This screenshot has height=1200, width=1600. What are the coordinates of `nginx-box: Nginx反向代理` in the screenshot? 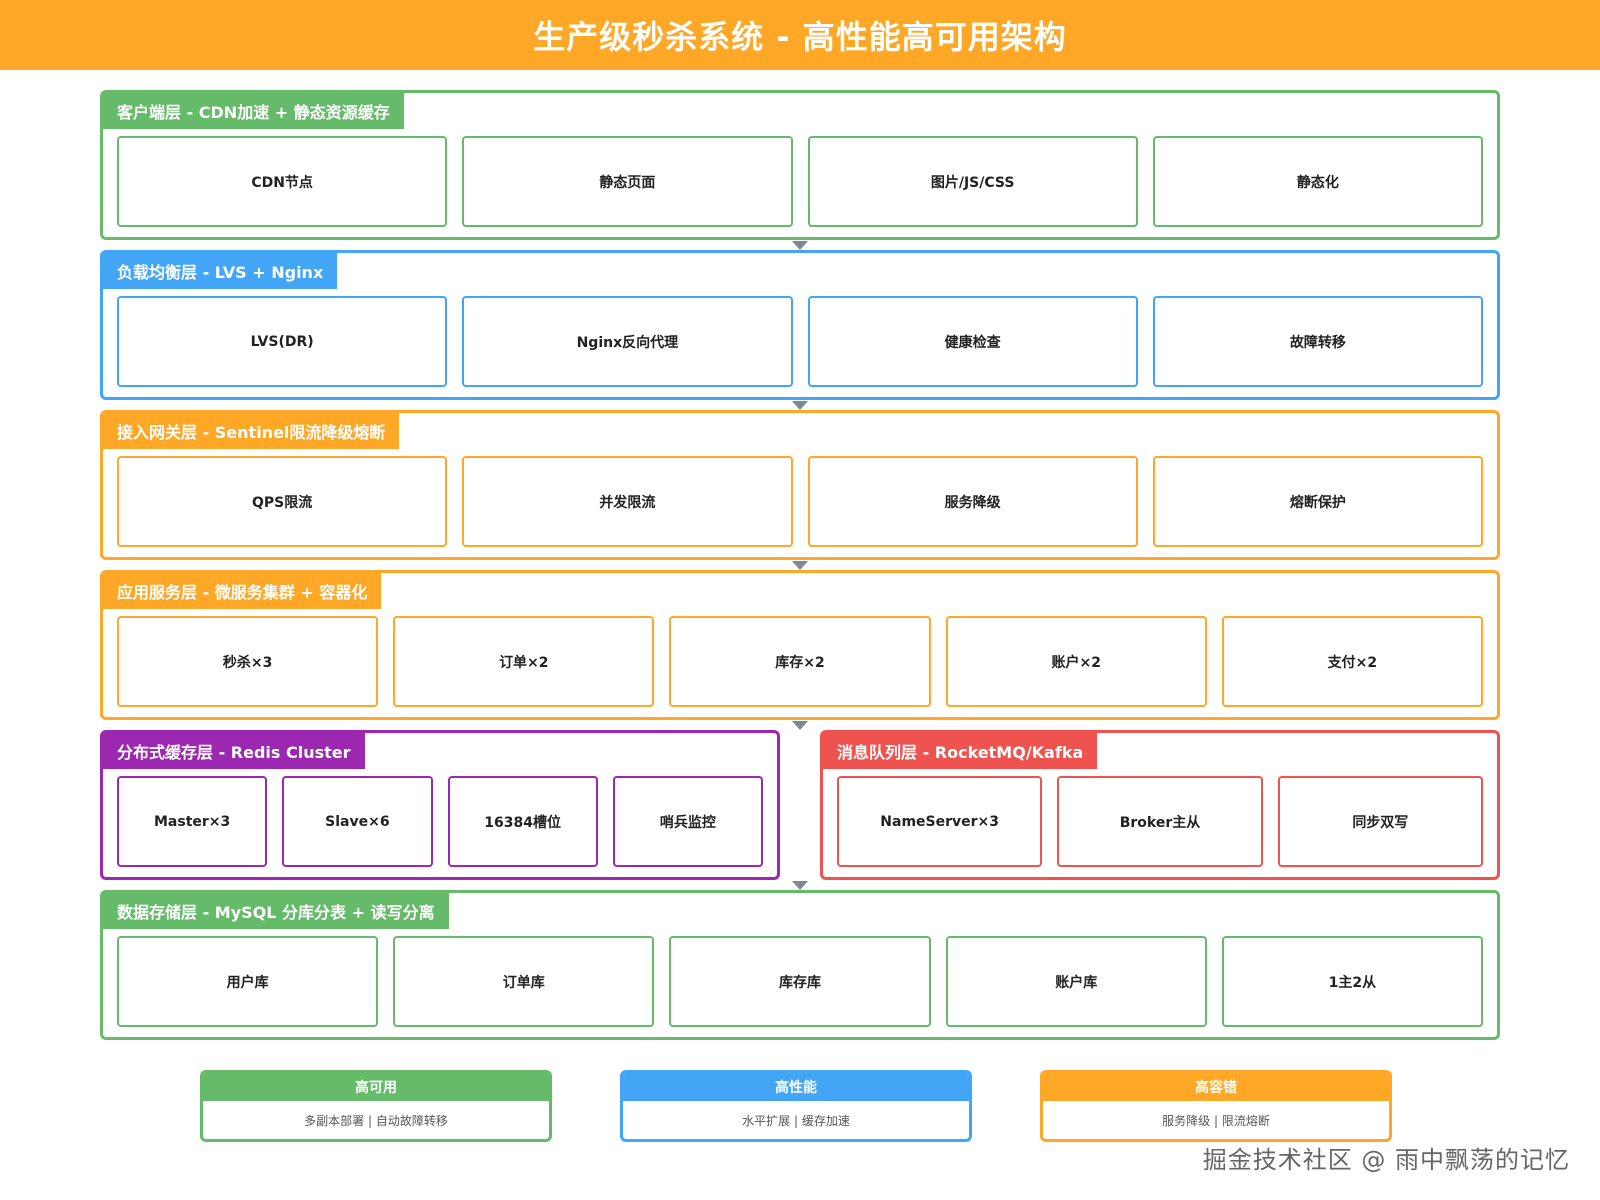 It's located at (627, 341).